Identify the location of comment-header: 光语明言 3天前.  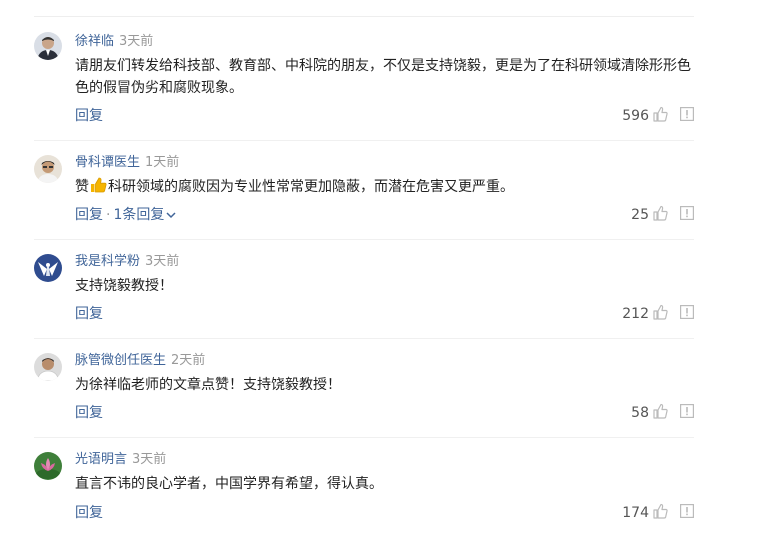
(120, 458).